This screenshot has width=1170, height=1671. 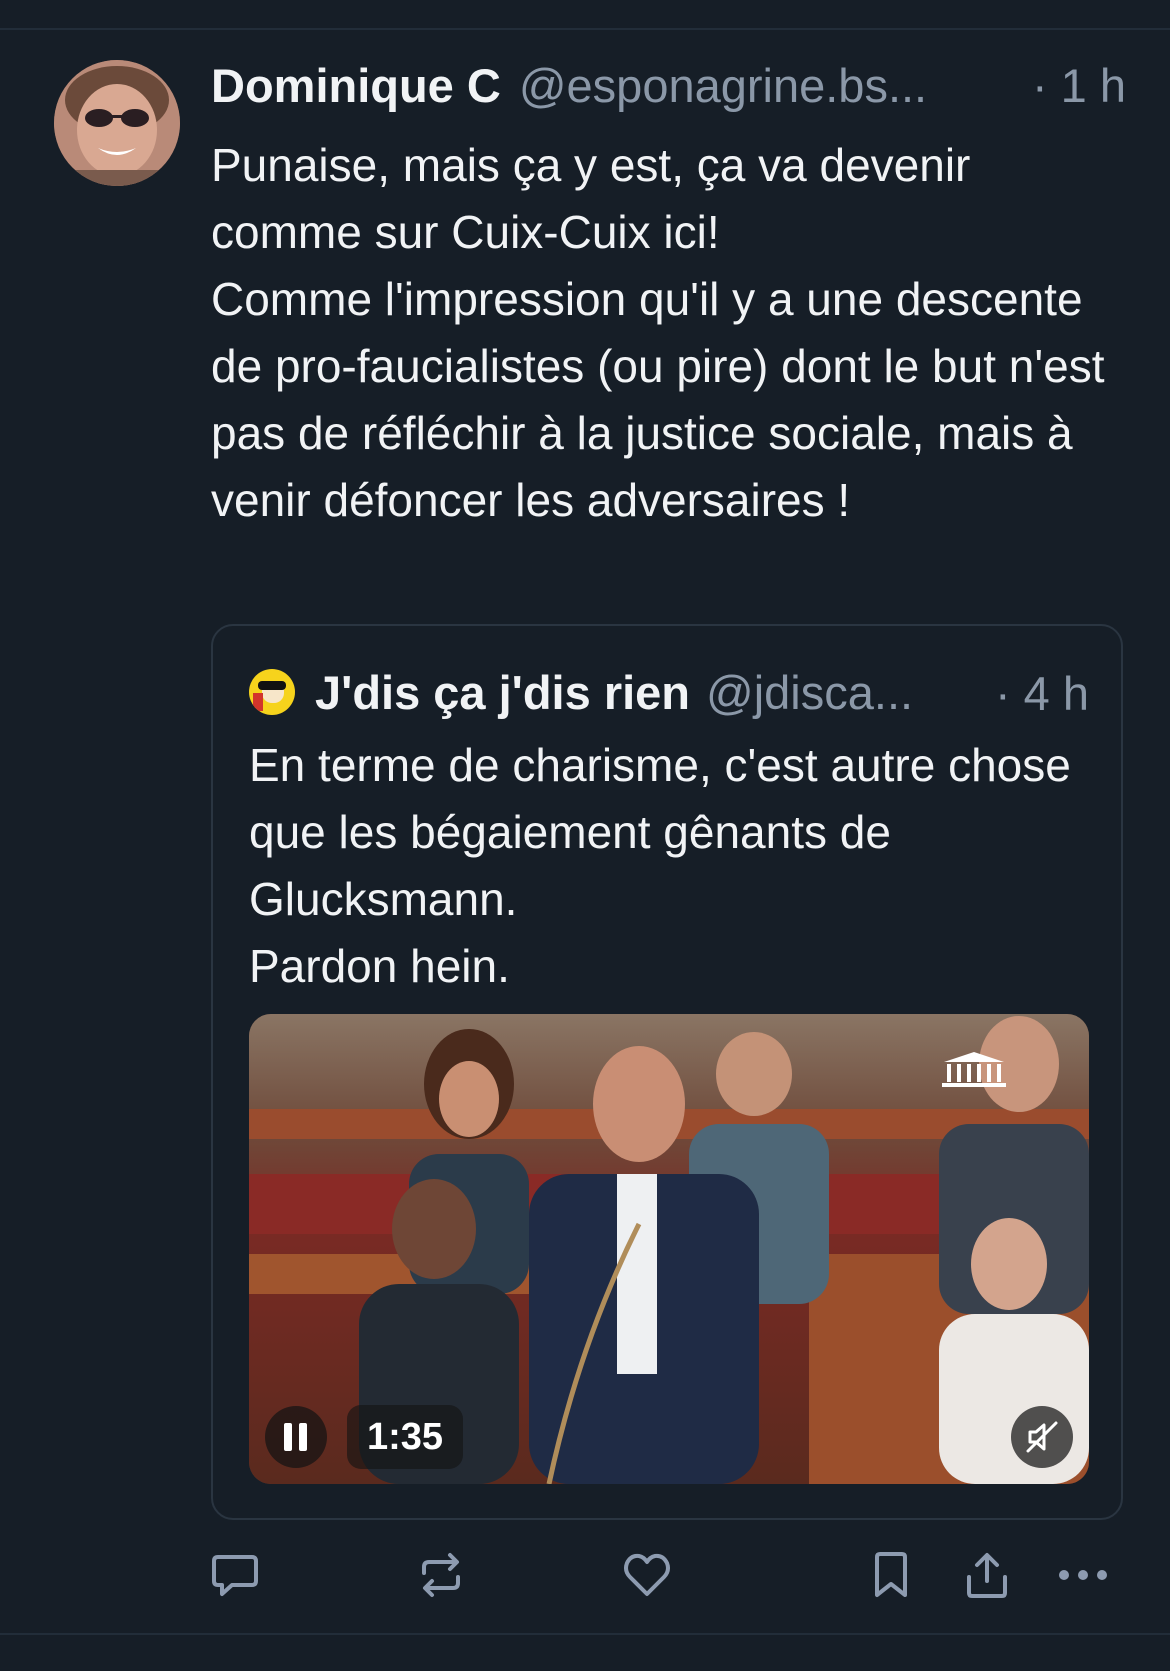 What do you see at coordinates (585, 1575) in the screenshot?
I see `post-actions` at bounding box center [585, 1575].